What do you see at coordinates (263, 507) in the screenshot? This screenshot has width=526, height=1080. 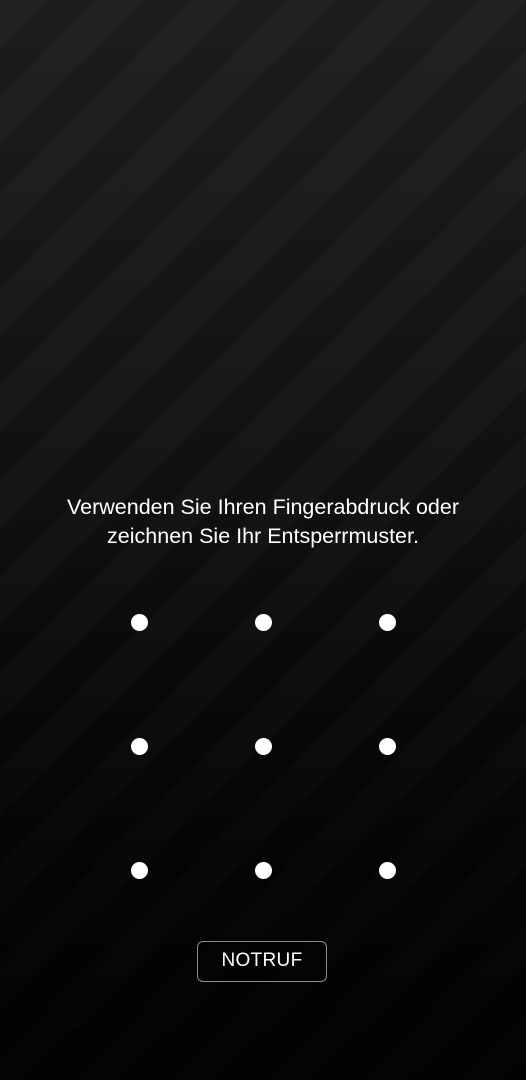 I see `unlock-instruction-line-1: Verwenden Sie Ihren Fingerabdruck oder` at bounding box center [263, 507].